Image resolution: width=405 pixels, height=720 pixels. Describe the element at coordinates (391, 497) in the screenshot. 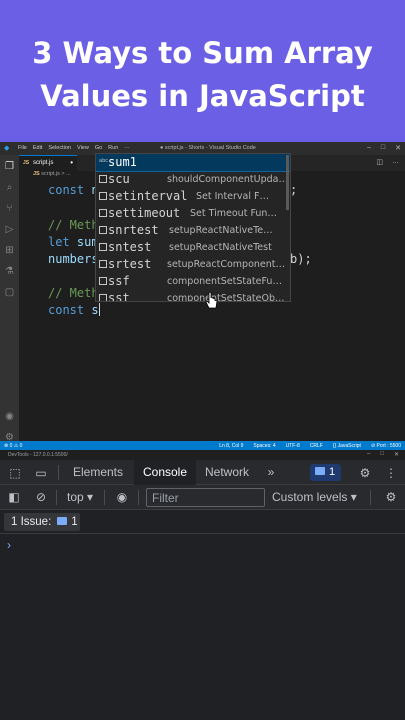

I see `console-settings-gear-icon: ⚙` at that location.